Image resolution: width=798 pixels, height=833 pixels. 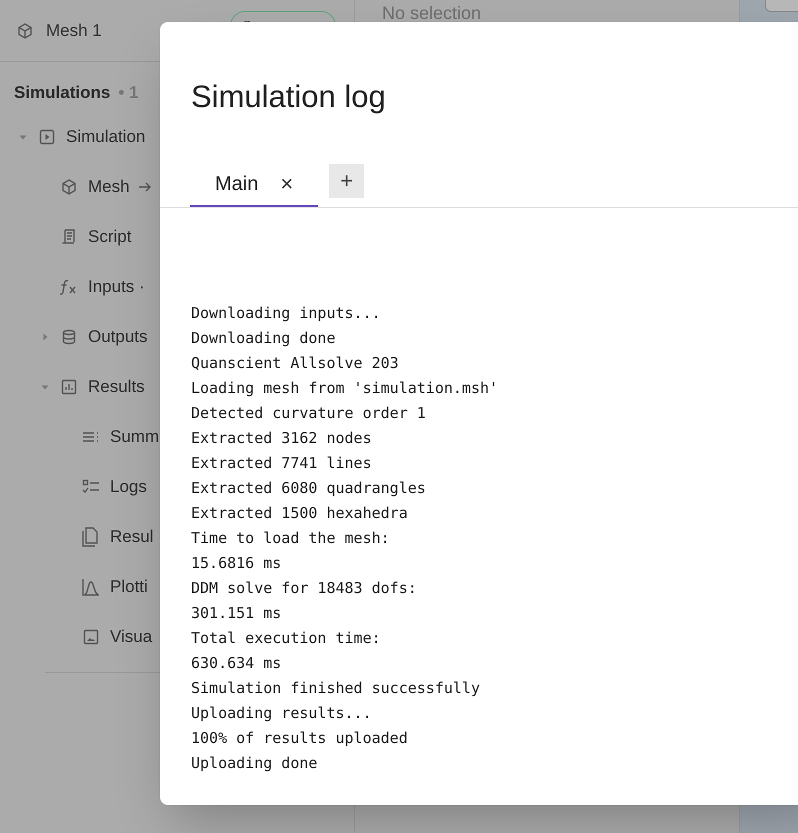 I want to click on scroll-icon, so click(x=69, y=237).